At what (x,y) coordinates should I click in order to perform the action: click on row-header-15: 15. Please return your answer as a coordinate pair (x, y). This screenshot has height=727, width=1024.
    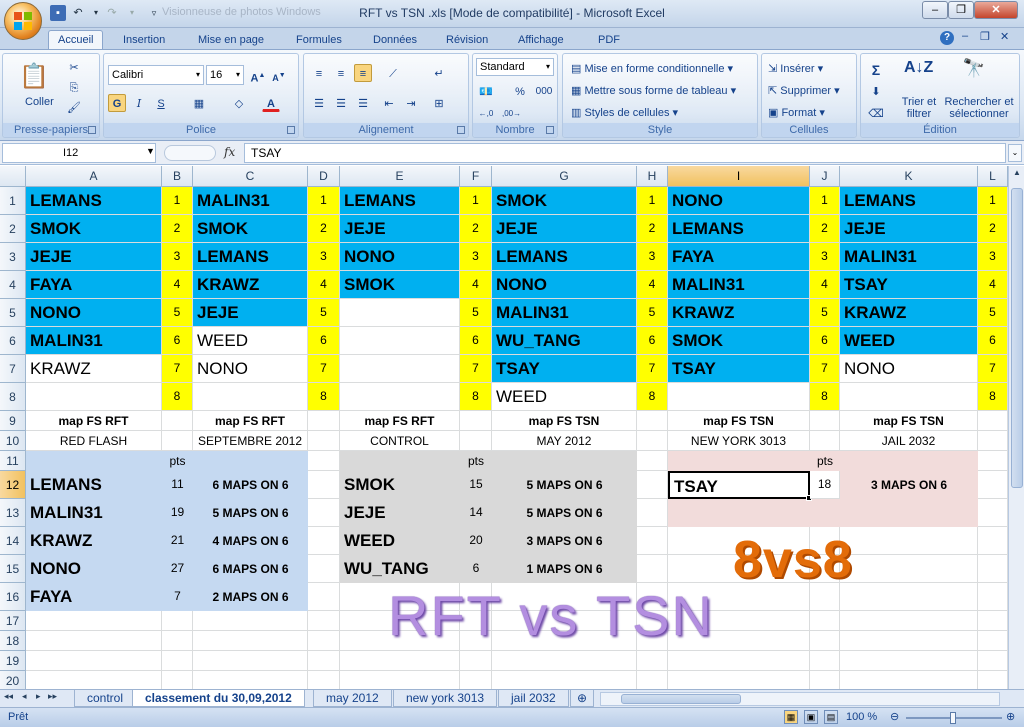
    Looking at the image, I should click on (13, 569).